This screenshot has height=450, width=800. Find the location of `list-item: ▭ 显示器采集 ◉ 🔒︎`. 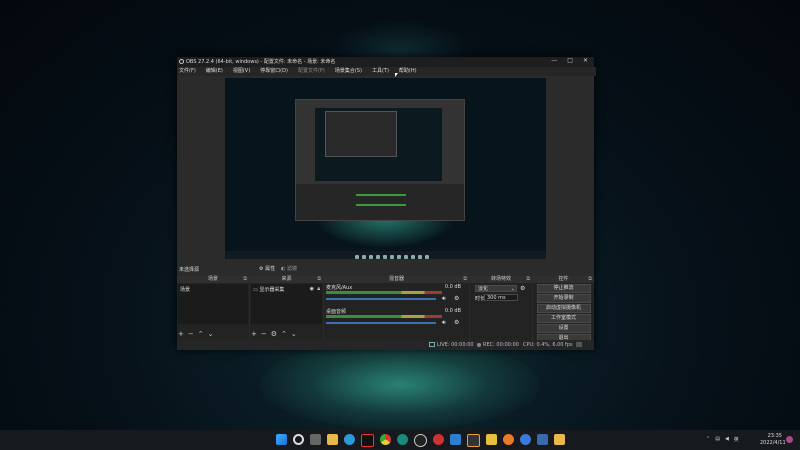

list-item: ▭ 显示器采集 ◉ 🔒︎ is located at coordinates (286, 289).